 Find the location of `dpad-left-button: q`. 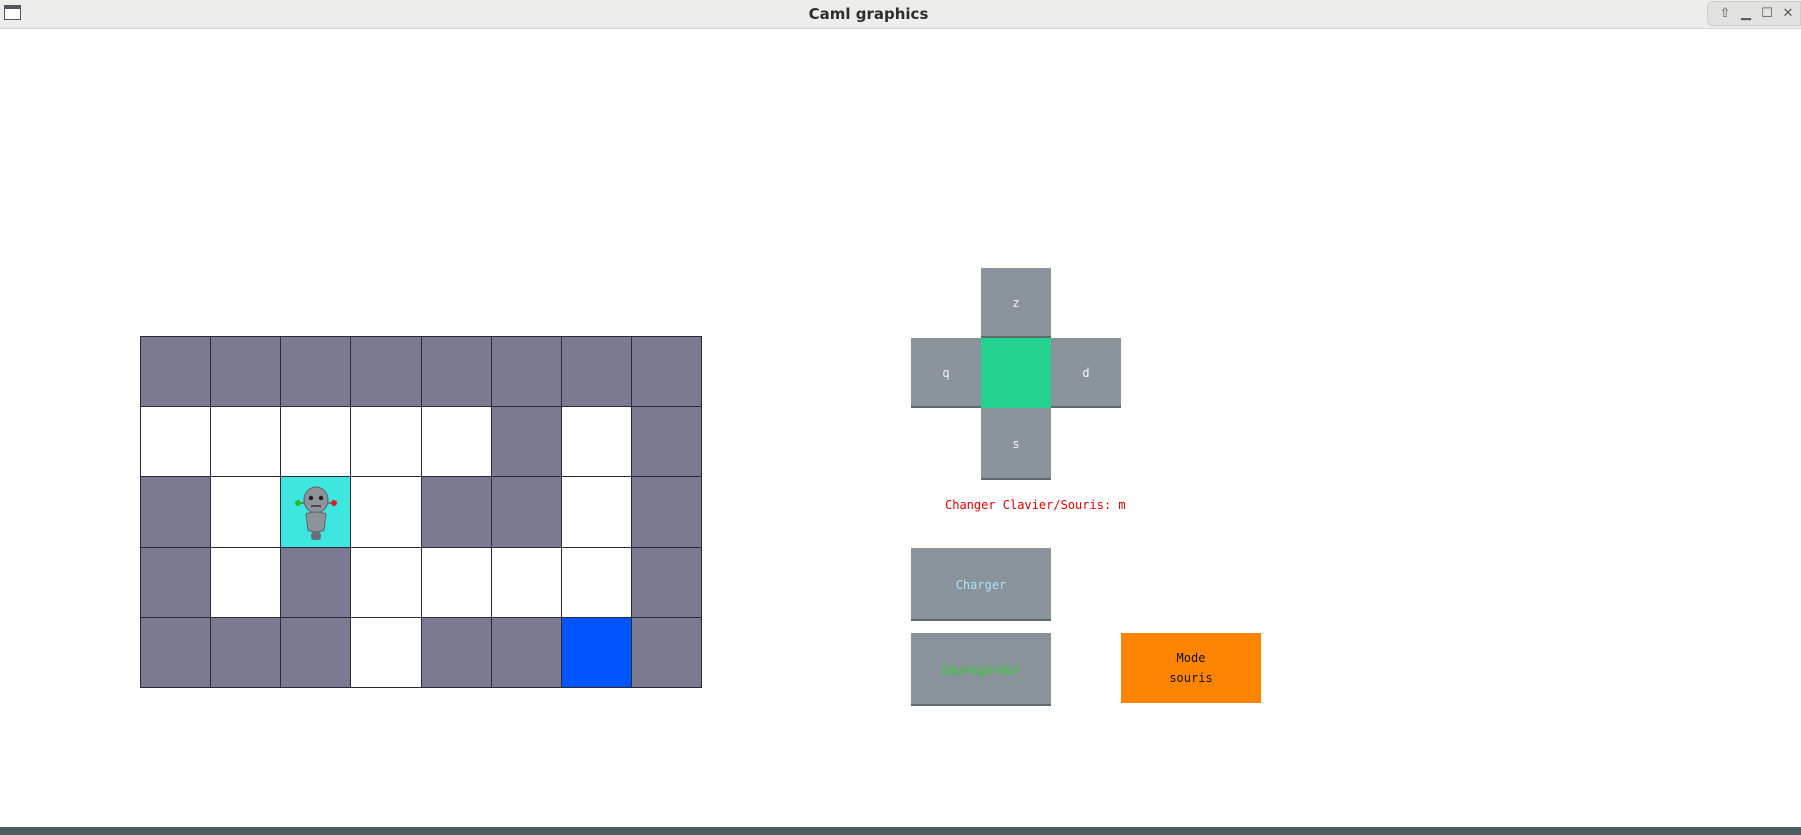

dpad-left-button: q is located at coordinates (946, 373).